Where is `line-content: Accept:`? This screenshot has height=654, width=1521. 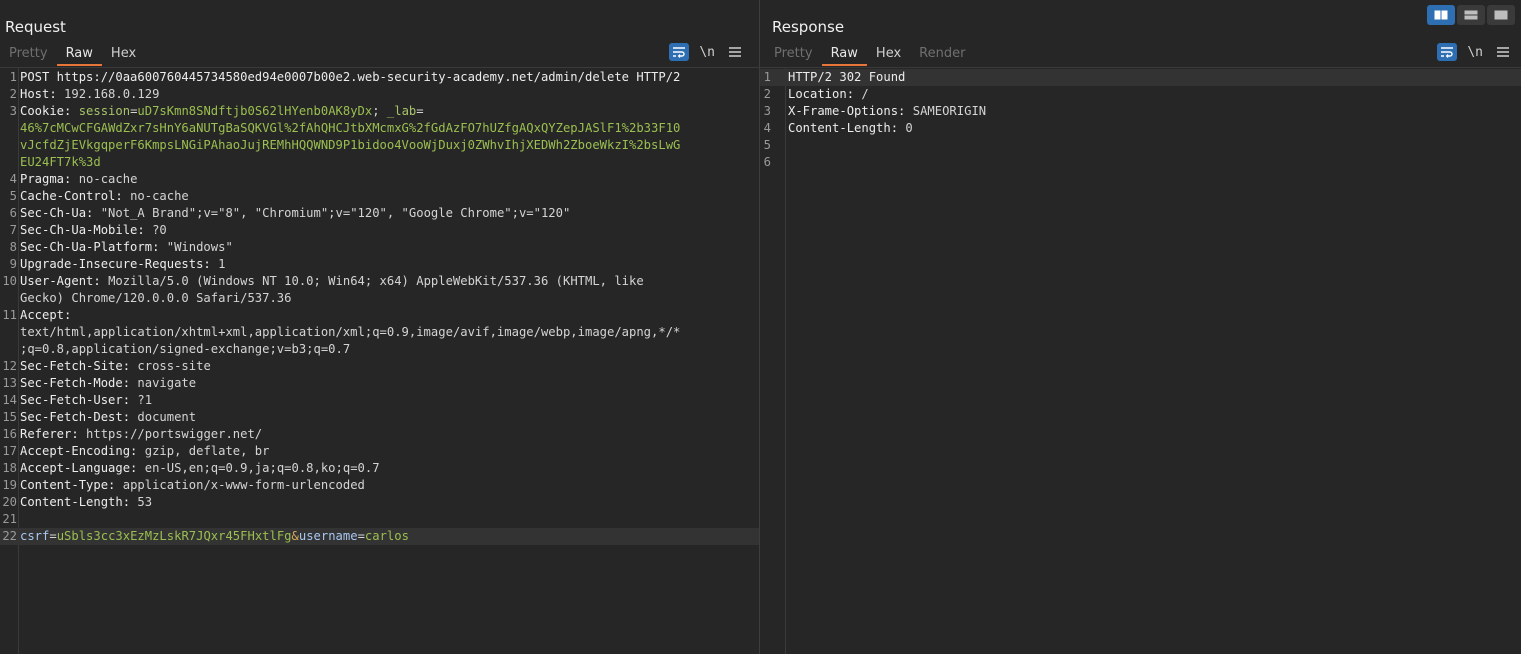
line-content: Accept: is located at coordinates (45, 315).